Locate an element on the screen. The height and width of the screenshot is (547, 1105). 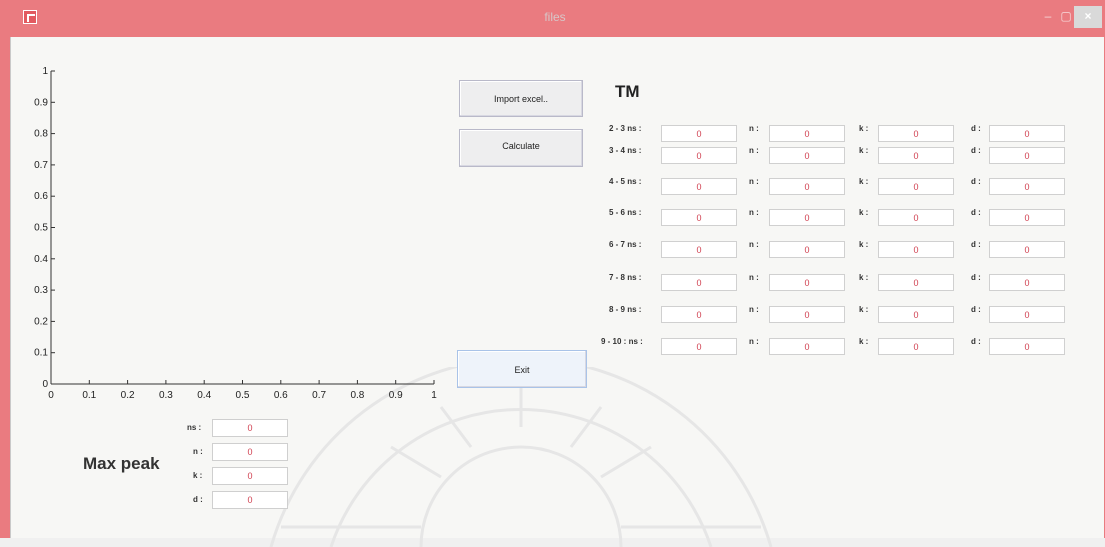
y-tick-label: 0.9 is located at coordinates (41, 102).